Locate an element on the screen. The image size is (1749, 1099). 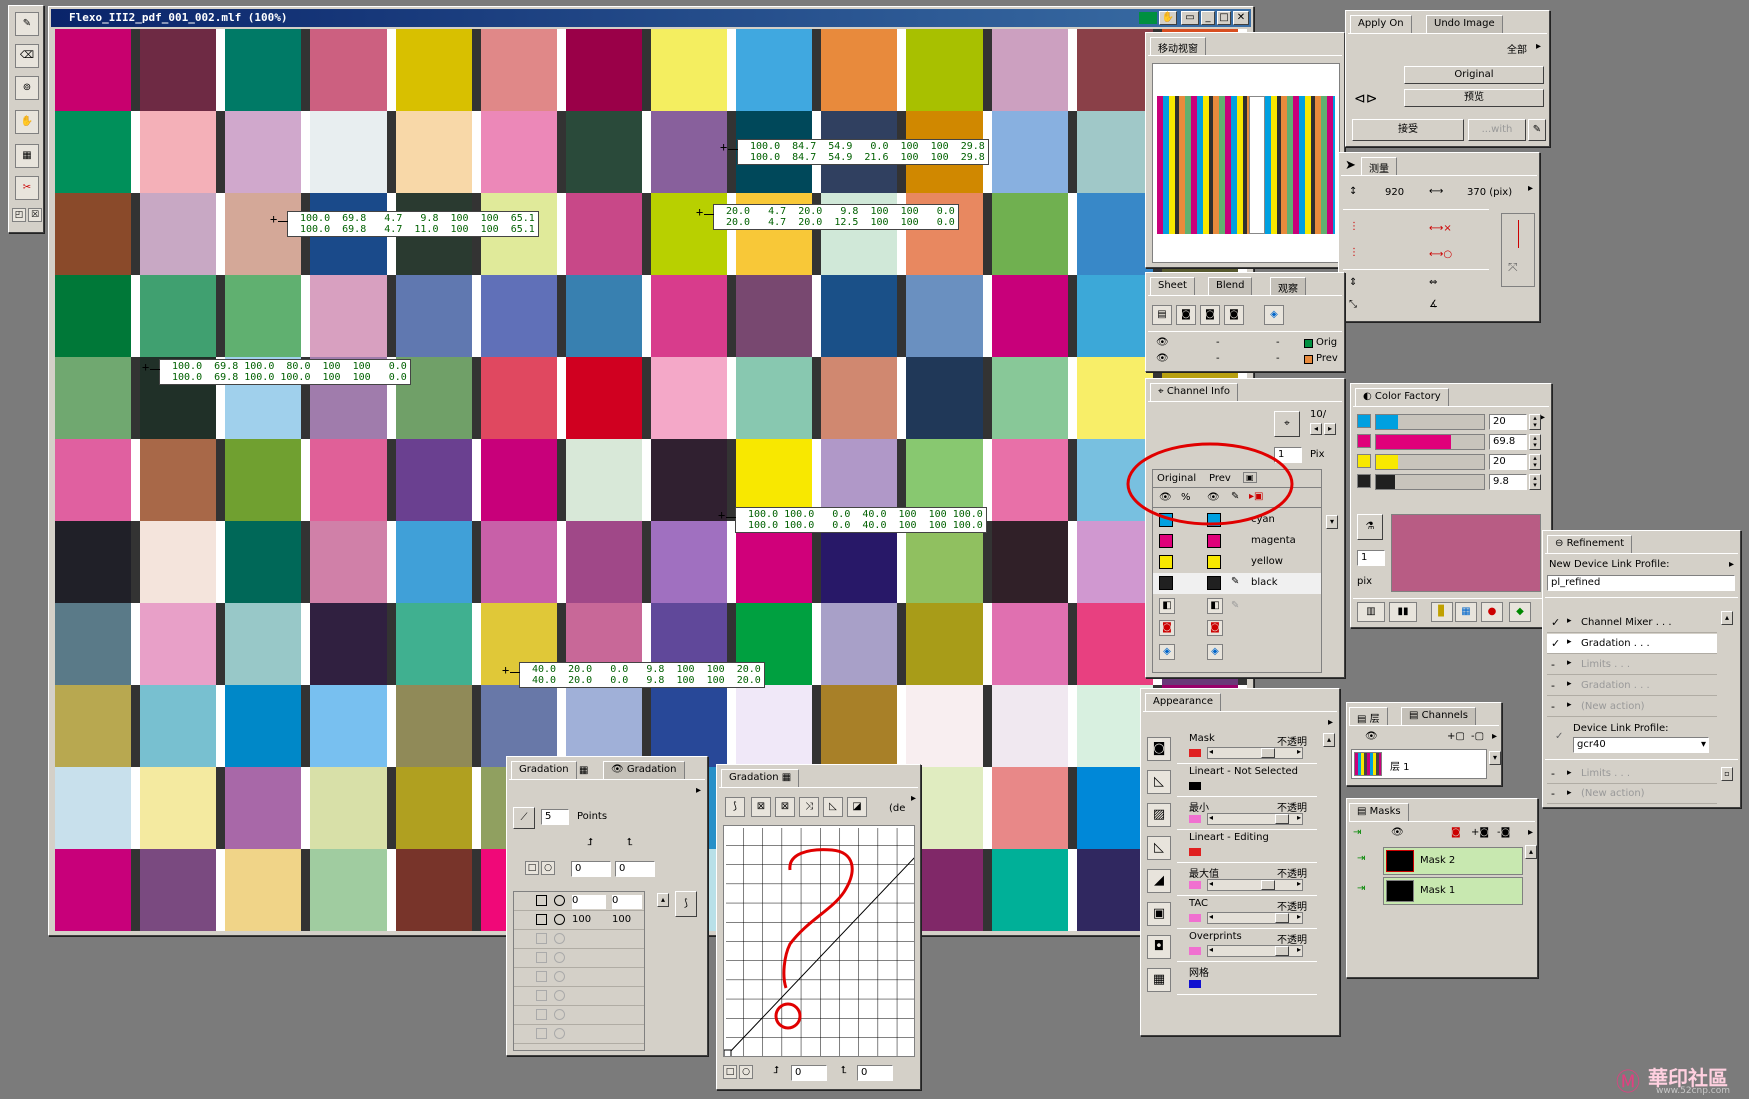
opacity-slider: ◂ ▸ is located at coordinates (1255, 753).